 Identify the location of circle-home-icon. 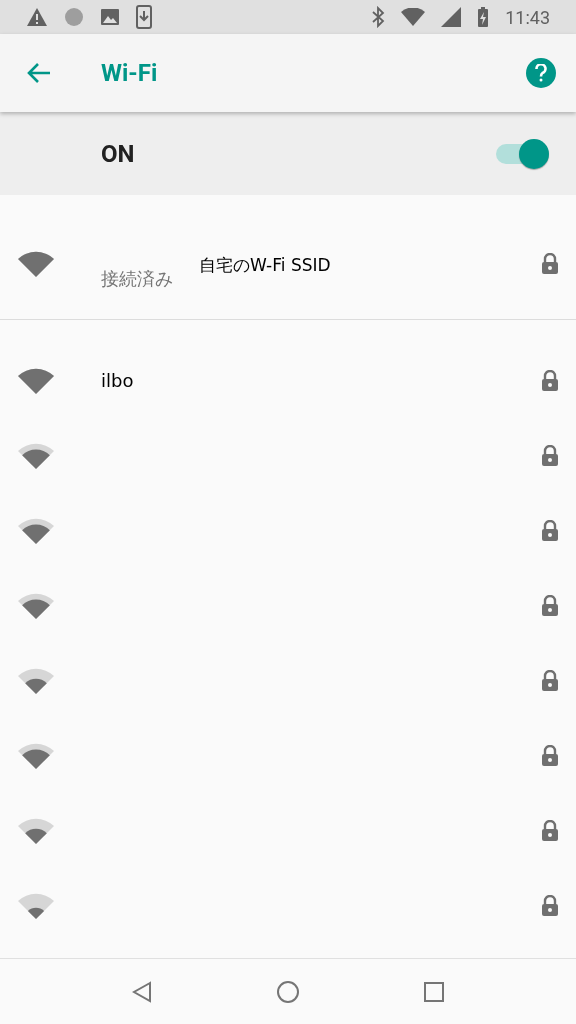
(288, 991).